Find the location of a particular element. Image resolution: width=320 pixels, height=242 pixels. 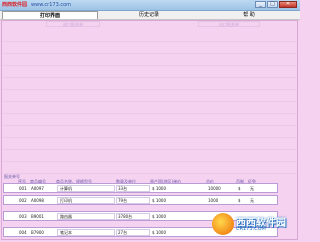

cell-qty: 33台 is located at coordinates (123, 188).